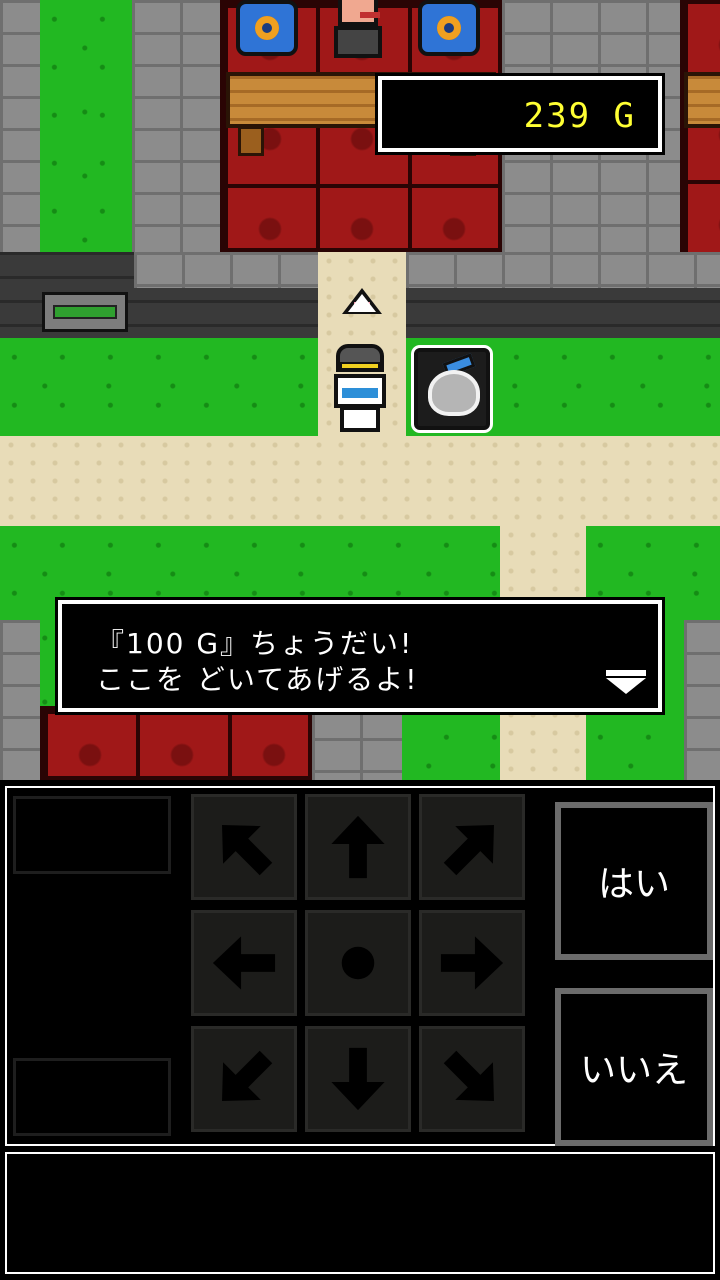 The image size is (720, 1280). I want to click on money-bag-npc, so click(452, 389).